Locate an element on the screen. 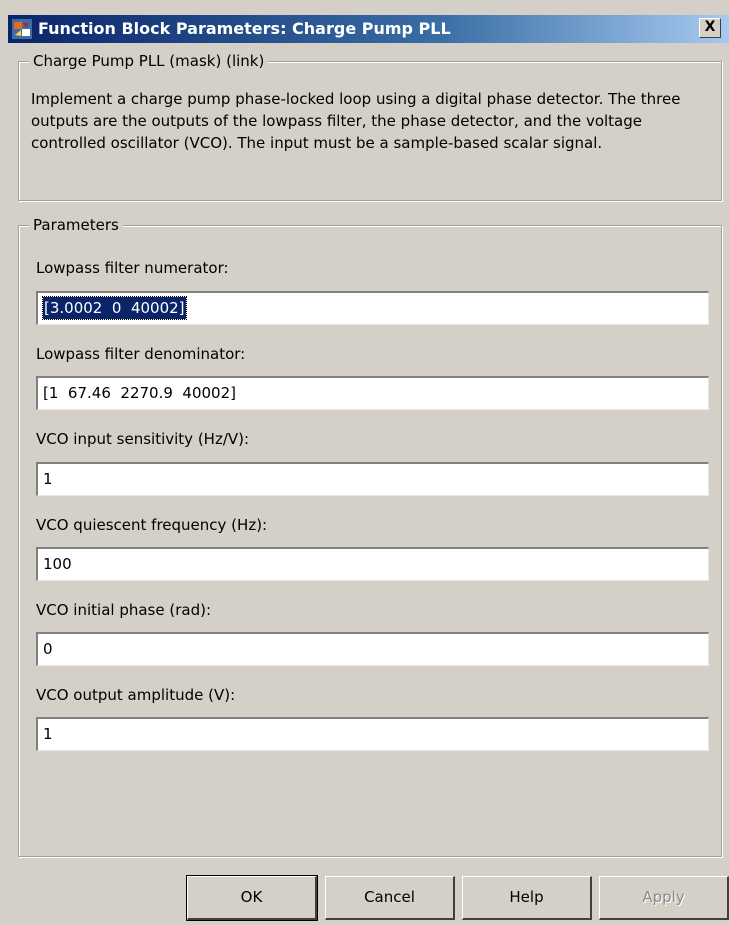  close-button: X is located at coordinates (710, 28).